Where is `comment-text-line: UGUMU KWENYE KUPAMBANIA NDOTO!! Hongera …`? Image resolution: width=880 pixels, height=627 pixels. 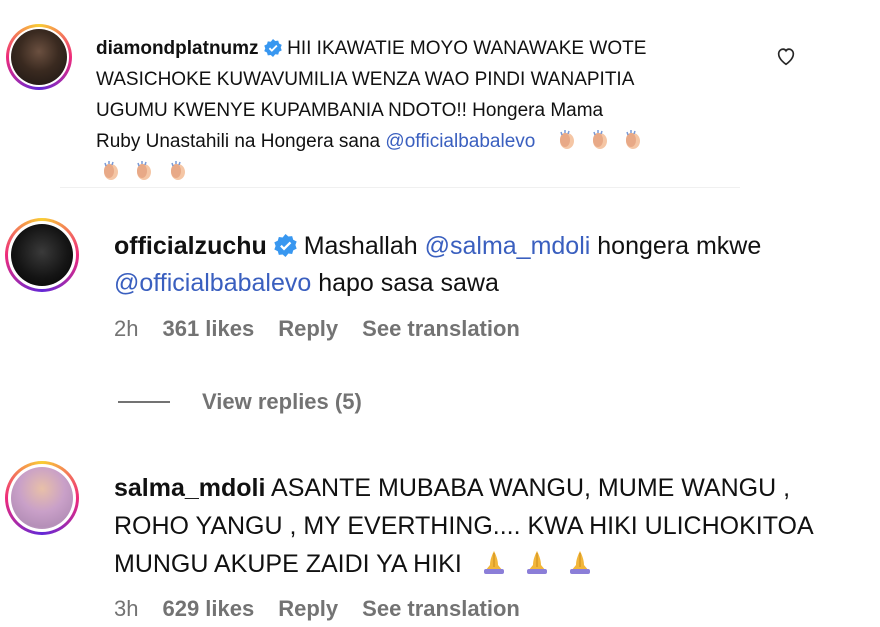
comment-text-line: UGUMU KWENYE KUPAMBANIA NDOTO!! Hongera … is located at coordinates (350, 110).